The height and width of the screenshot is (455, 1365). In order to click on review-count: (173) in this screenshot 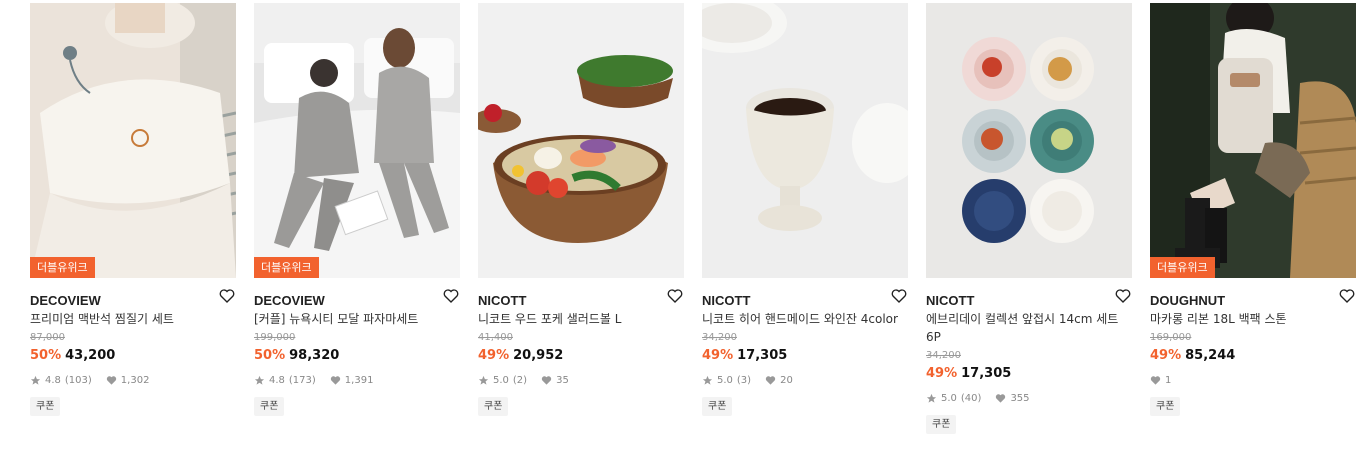, I will do `click(302, 380)`.